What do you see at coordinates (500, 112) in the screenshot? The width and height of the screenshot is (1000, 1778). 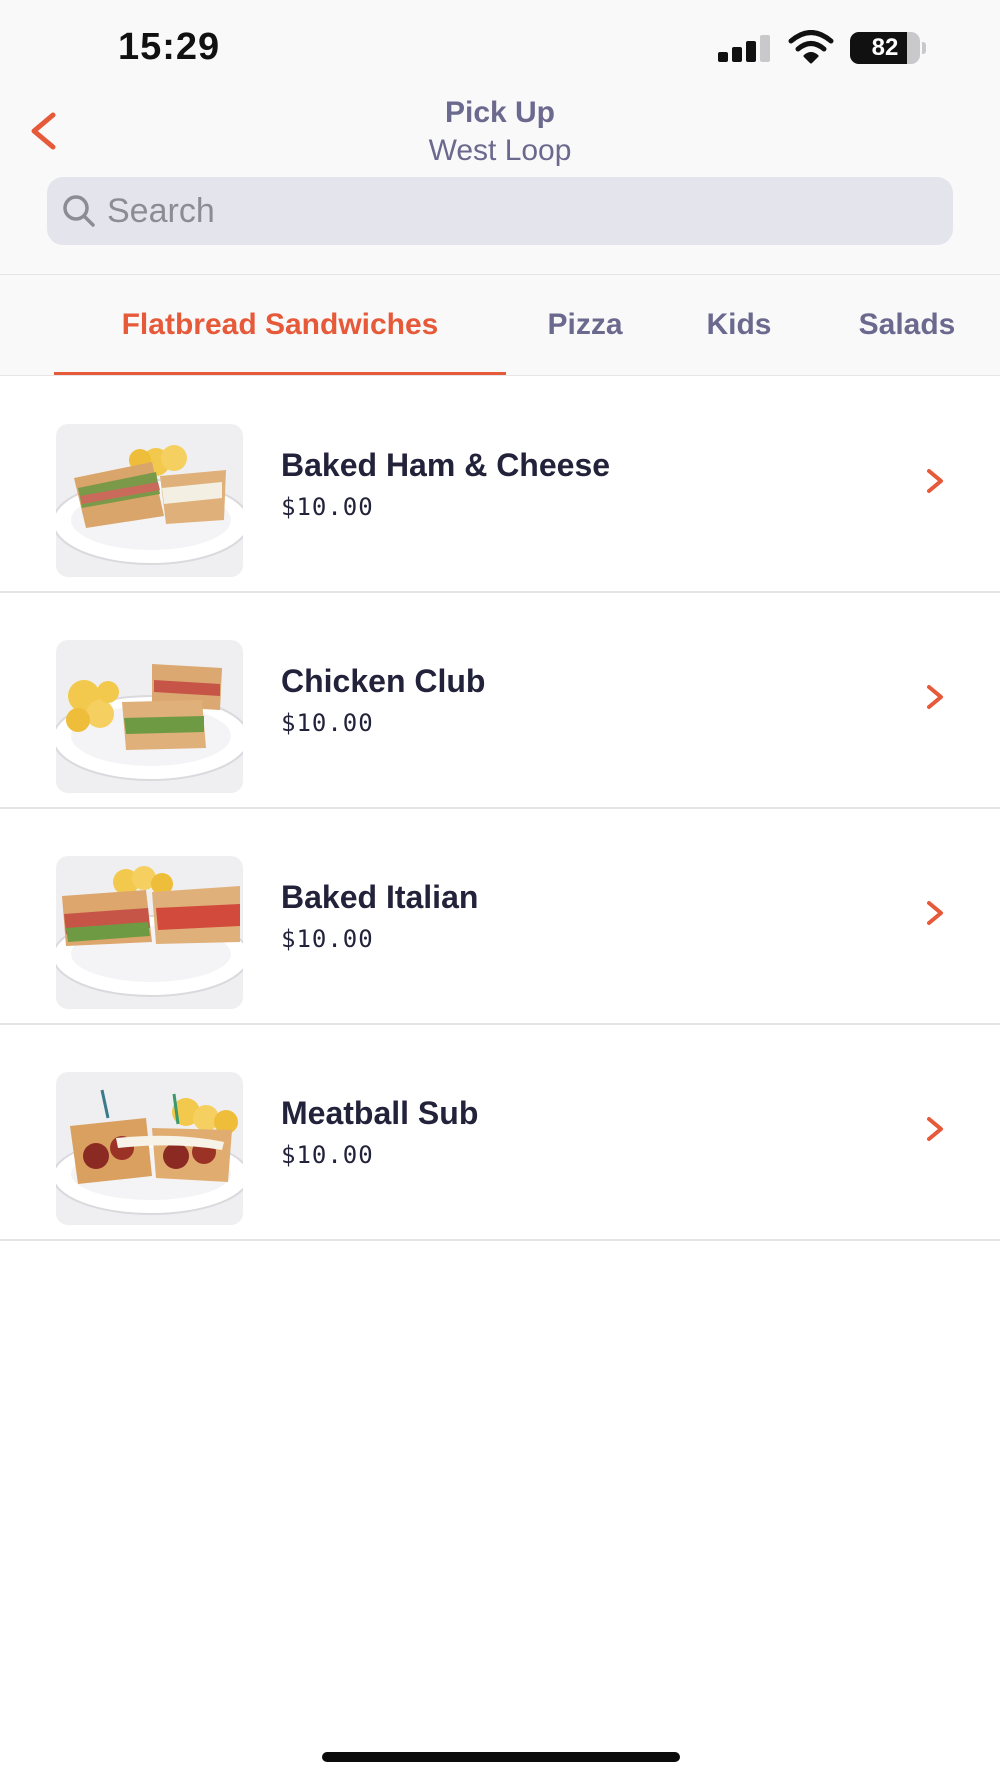 I see `page-title: Pick Up` at bounding box center [500, 112].